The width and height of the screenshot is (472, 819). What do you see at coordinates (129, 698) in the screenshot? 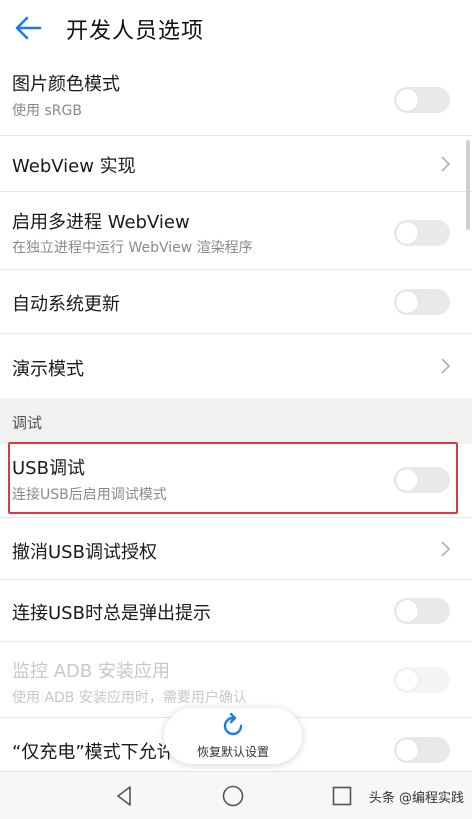
I see `row-subtitle: 使用 ADB 安装应用时，需要用户确认` at bounding box center [129, 698].